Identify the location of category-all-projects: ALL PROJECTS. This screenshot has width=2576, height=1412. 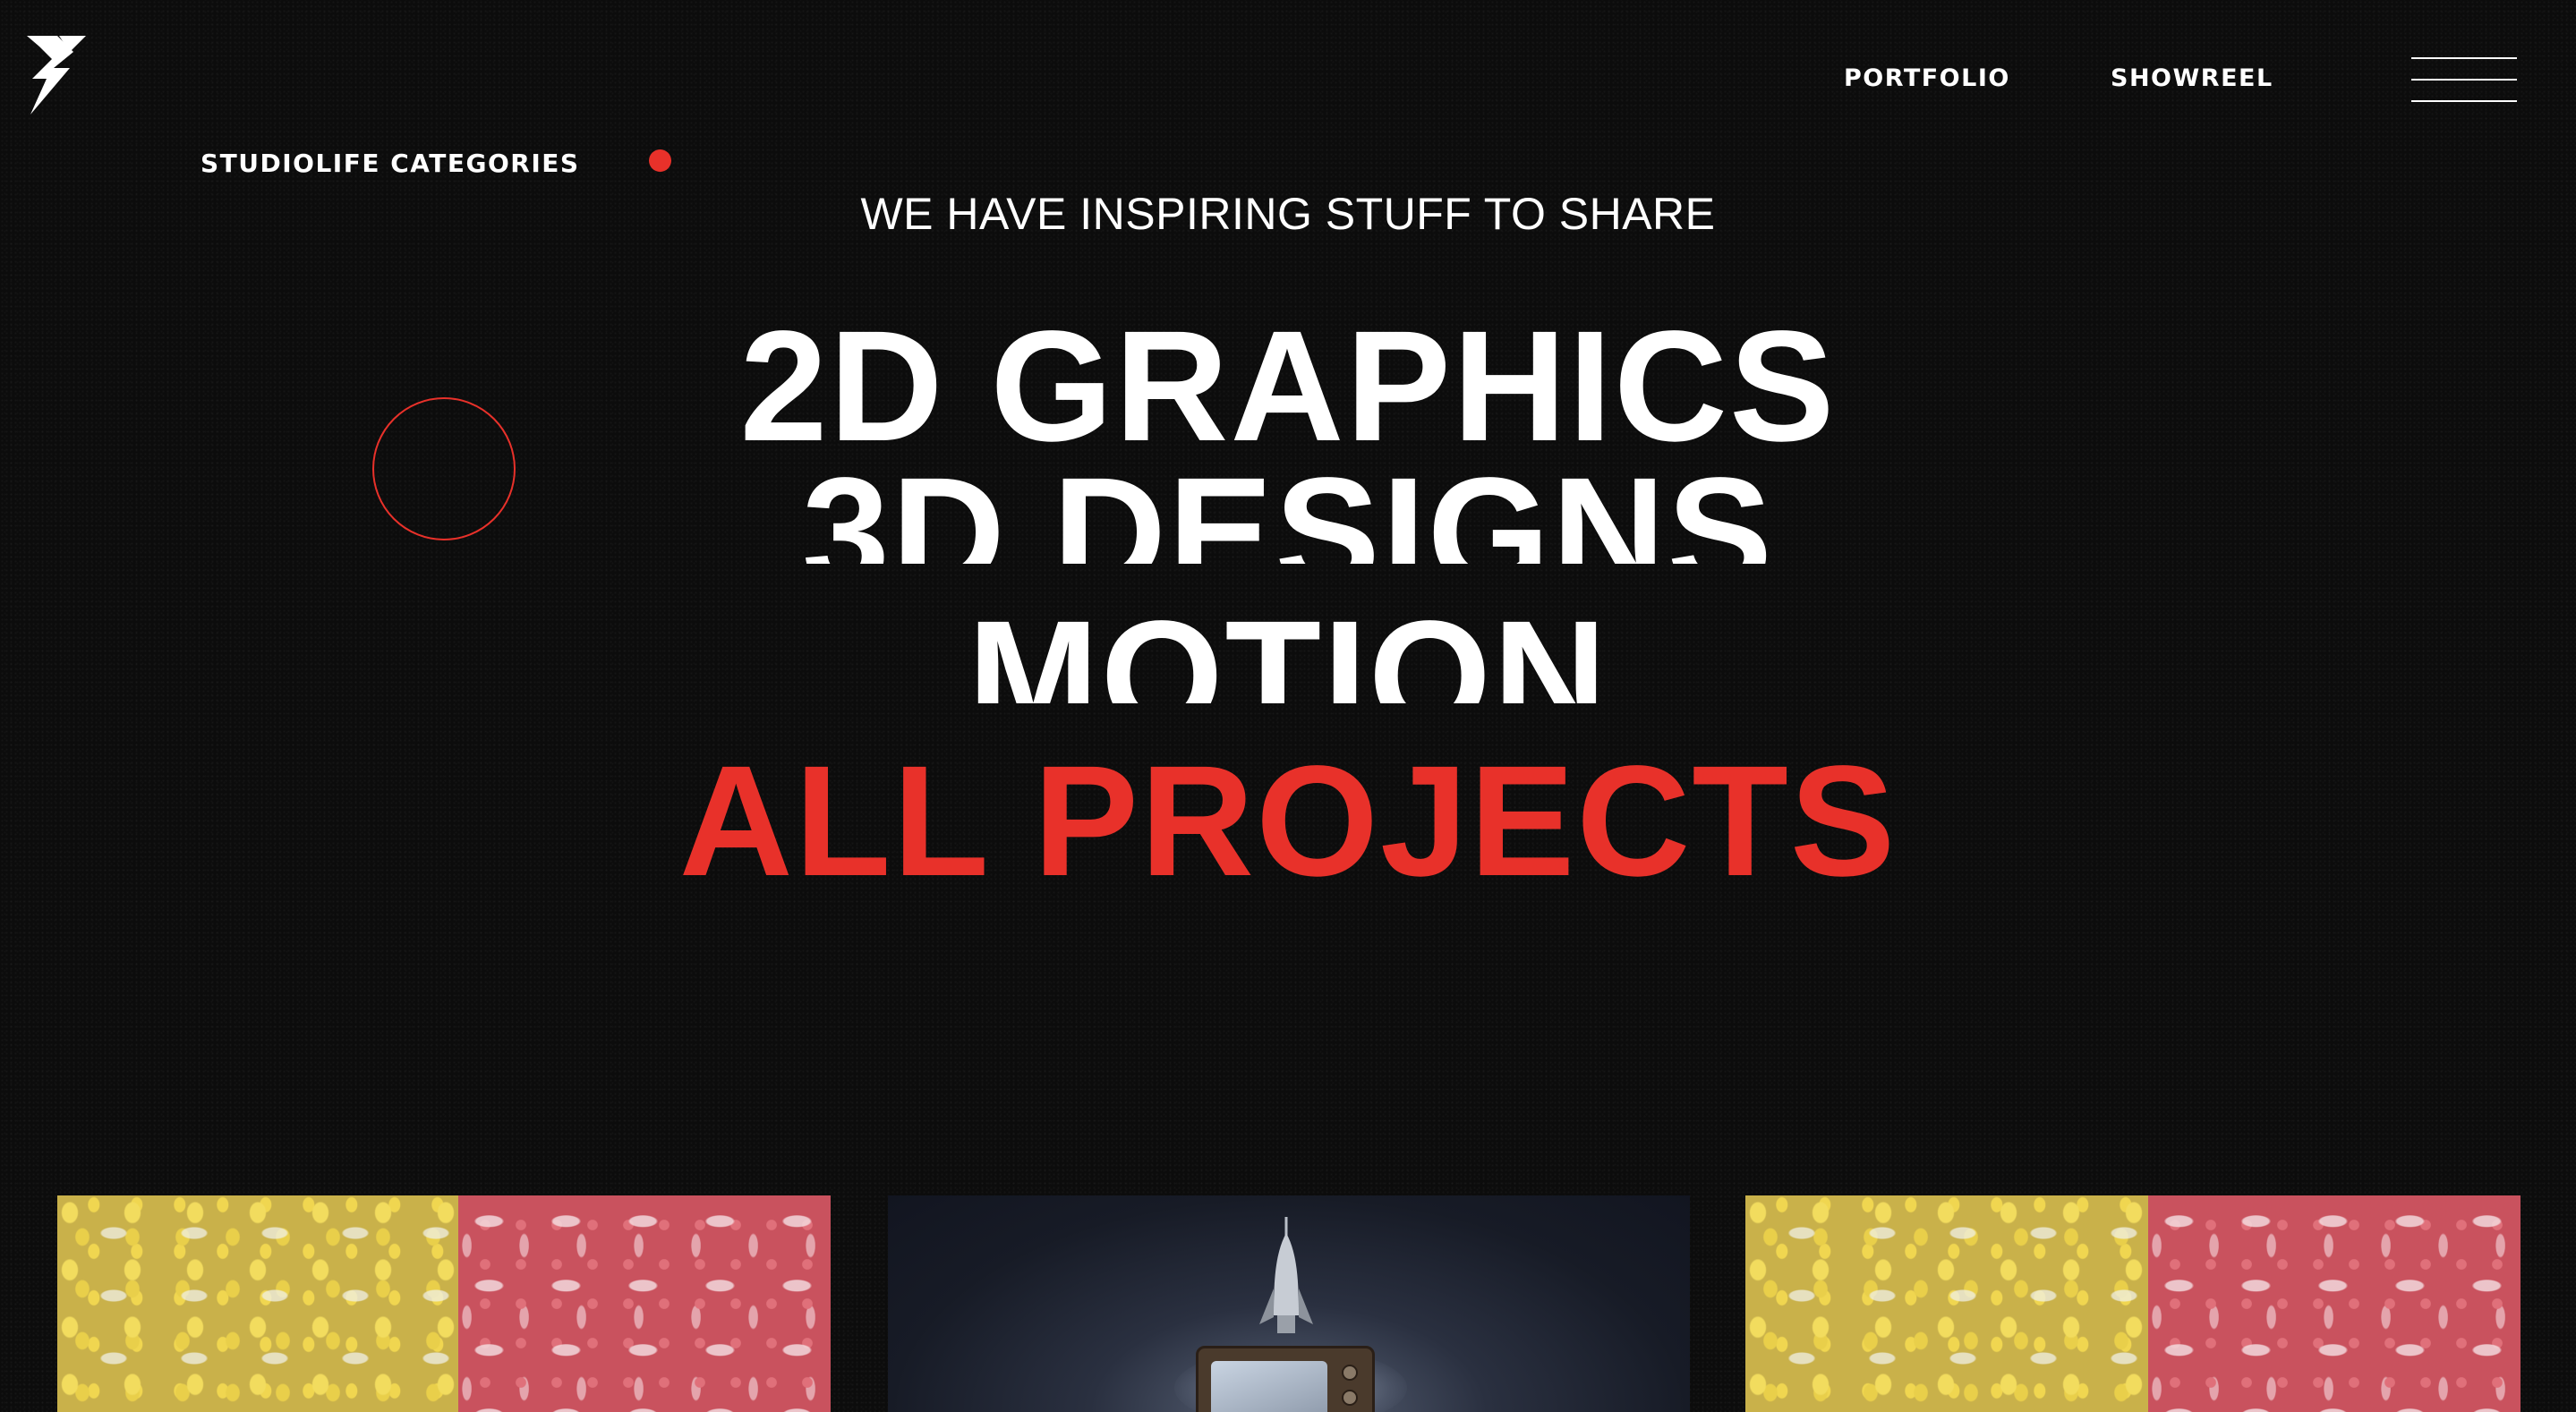
(1288, 813).